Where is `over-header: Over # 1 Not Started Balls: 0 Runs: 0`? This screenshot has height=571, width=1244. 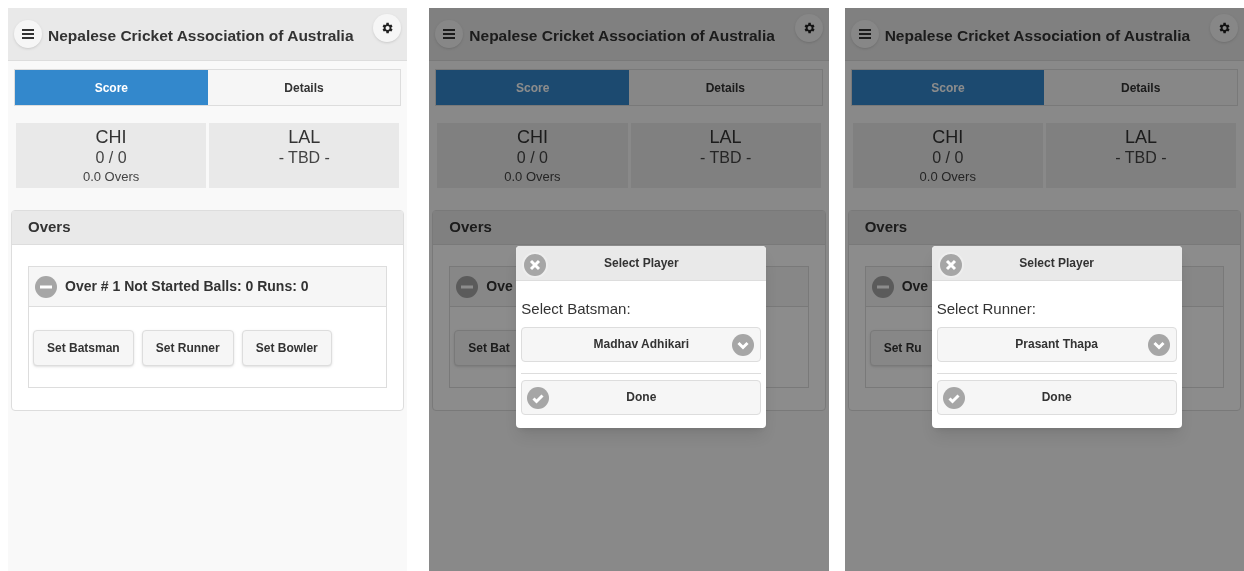 over-header: Over # 1 Not Started Balls: 0 Runs: 0 is located at coordinates (208, 287).